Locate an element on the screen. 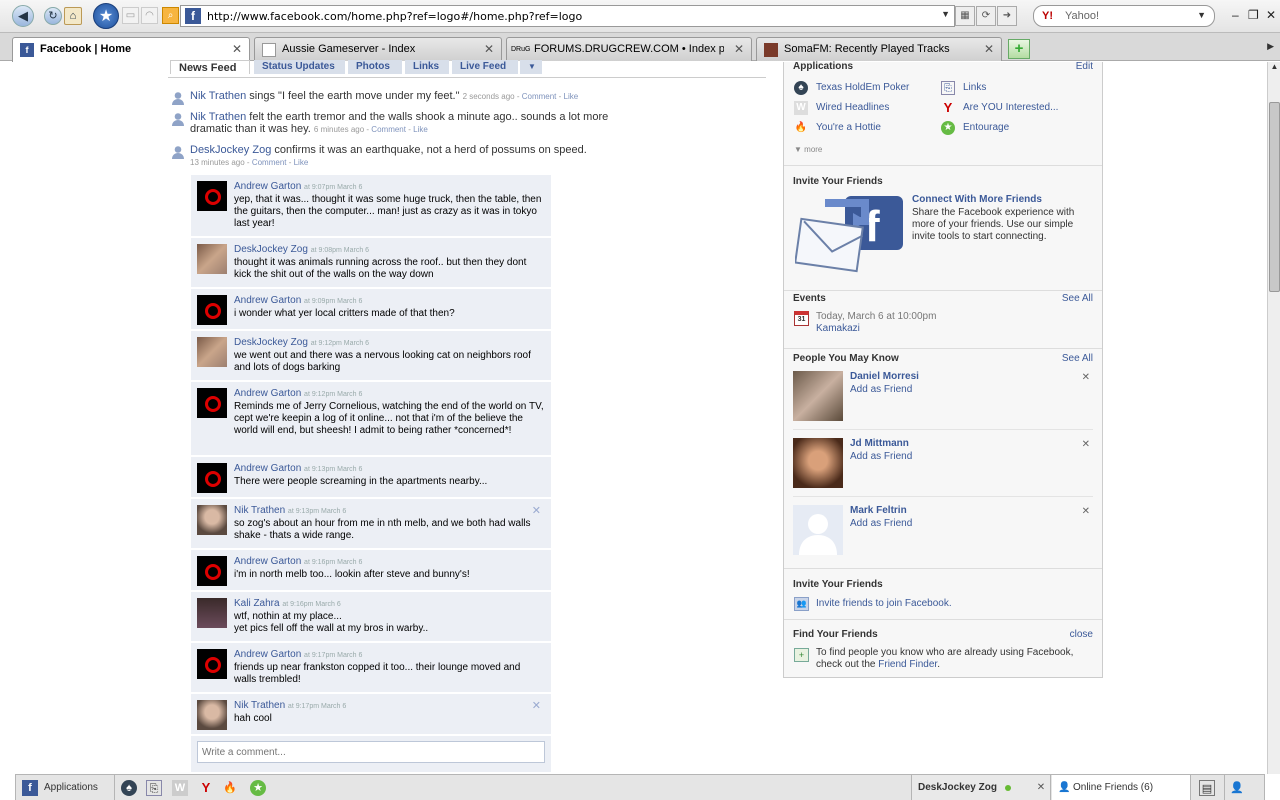  compat-view-icon: ▦ is located at coordinates (965, 16).